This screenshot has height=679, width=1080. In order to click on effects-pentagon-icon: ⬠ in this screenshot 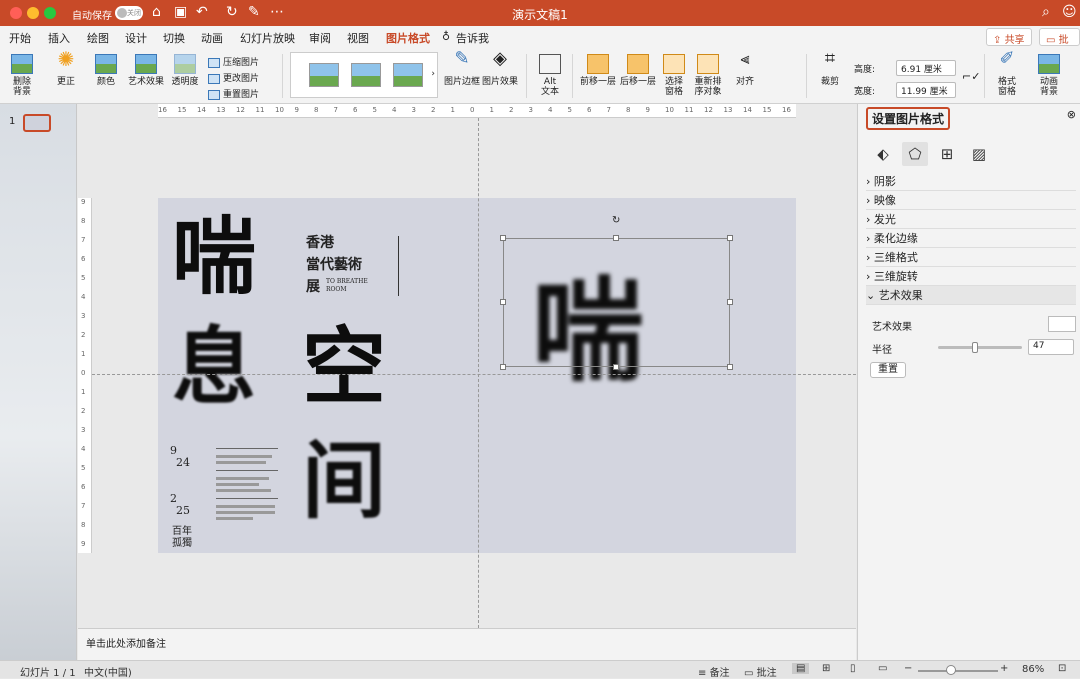, I will do `click(915, 154)`.